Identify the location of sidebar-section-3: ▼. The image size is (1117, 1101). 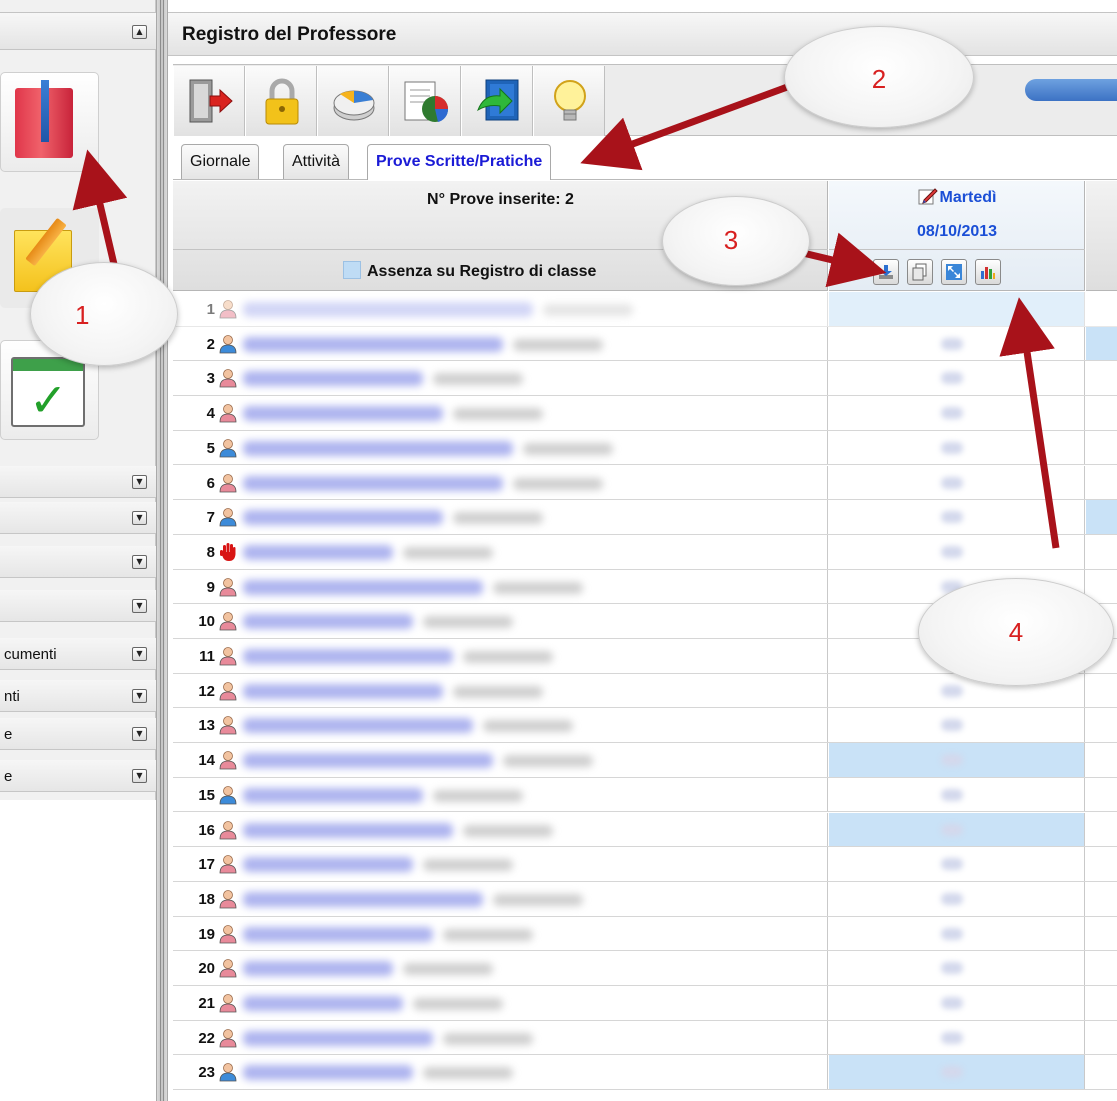
(78, 562).